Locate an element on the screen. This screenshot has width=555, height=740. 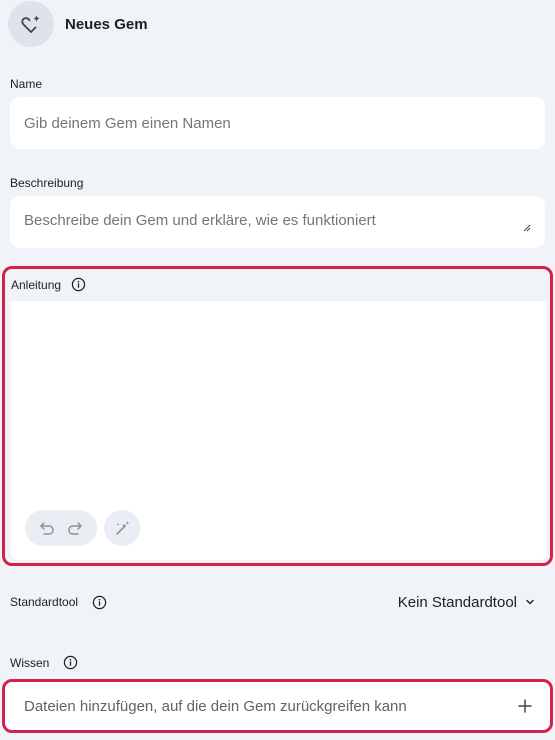
knowledge-label-row: Wissen is located at coordinates (44, 662).